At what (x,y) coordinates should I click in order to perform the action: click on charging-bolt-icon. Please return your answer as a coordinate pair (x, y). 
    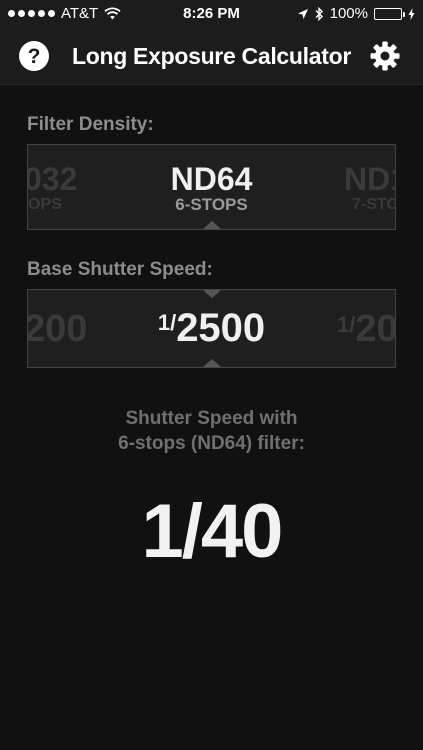
    Looking at the image, I should click on (411, 13).